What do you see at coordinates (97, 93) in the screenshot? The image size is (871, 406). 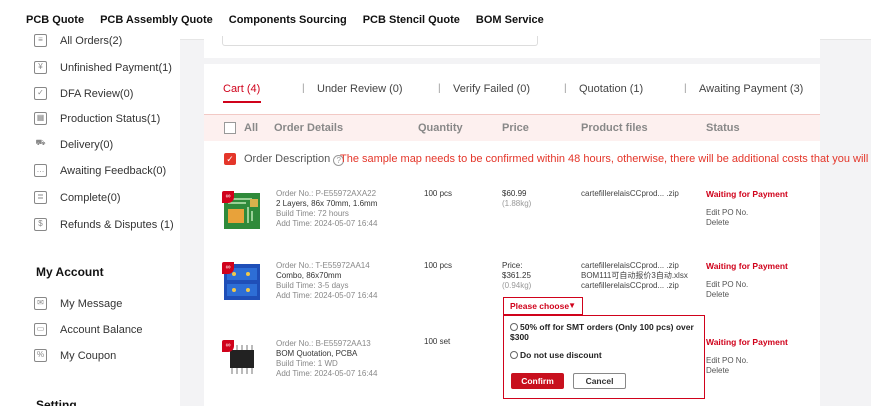 I see `sidebar-item-label: DFA Review(0)` at bounding box center [97, 93].